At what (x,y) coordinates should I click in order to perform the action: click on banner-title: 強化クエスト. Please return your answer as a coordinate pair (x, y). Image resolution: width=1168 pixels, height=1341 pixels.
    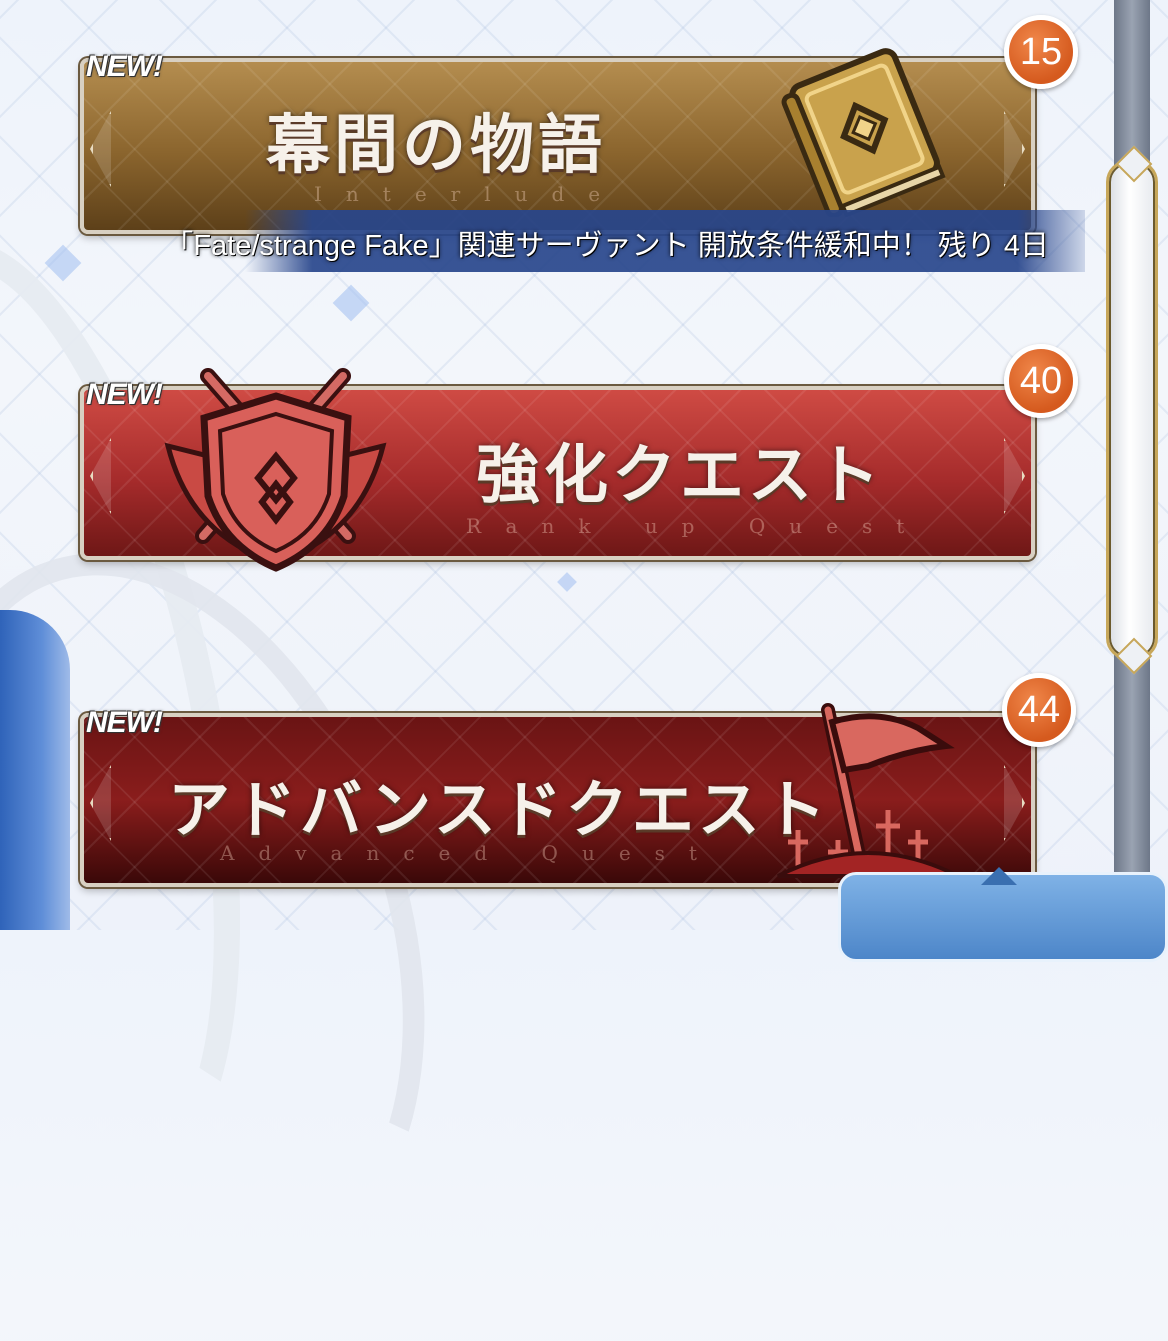
    Looking at the image, I should click on (680, 475).